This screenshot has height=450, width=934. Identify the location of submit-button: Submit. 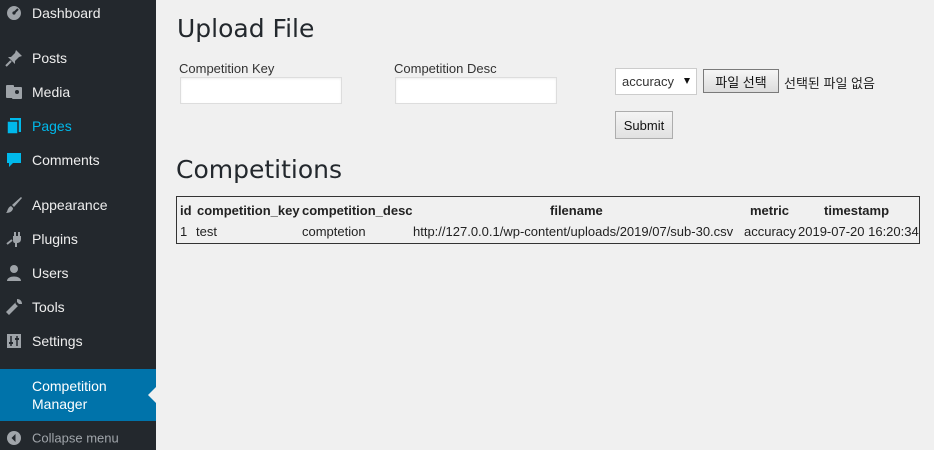
(644, 125).